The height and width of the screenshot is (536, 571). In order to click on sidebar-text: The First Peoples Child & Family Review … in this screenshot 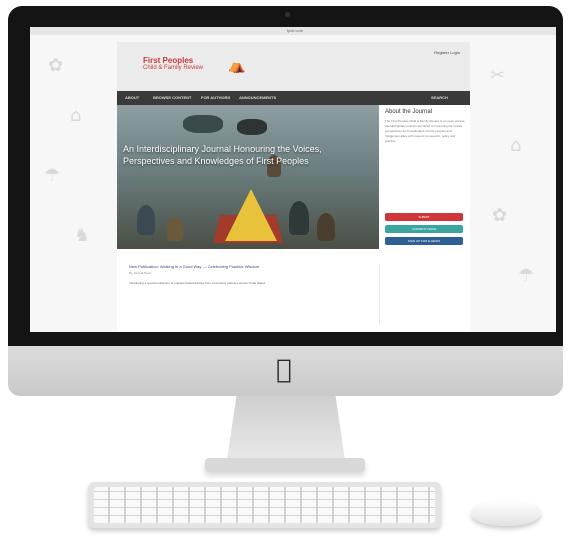, I will do `click(425, 131)`.